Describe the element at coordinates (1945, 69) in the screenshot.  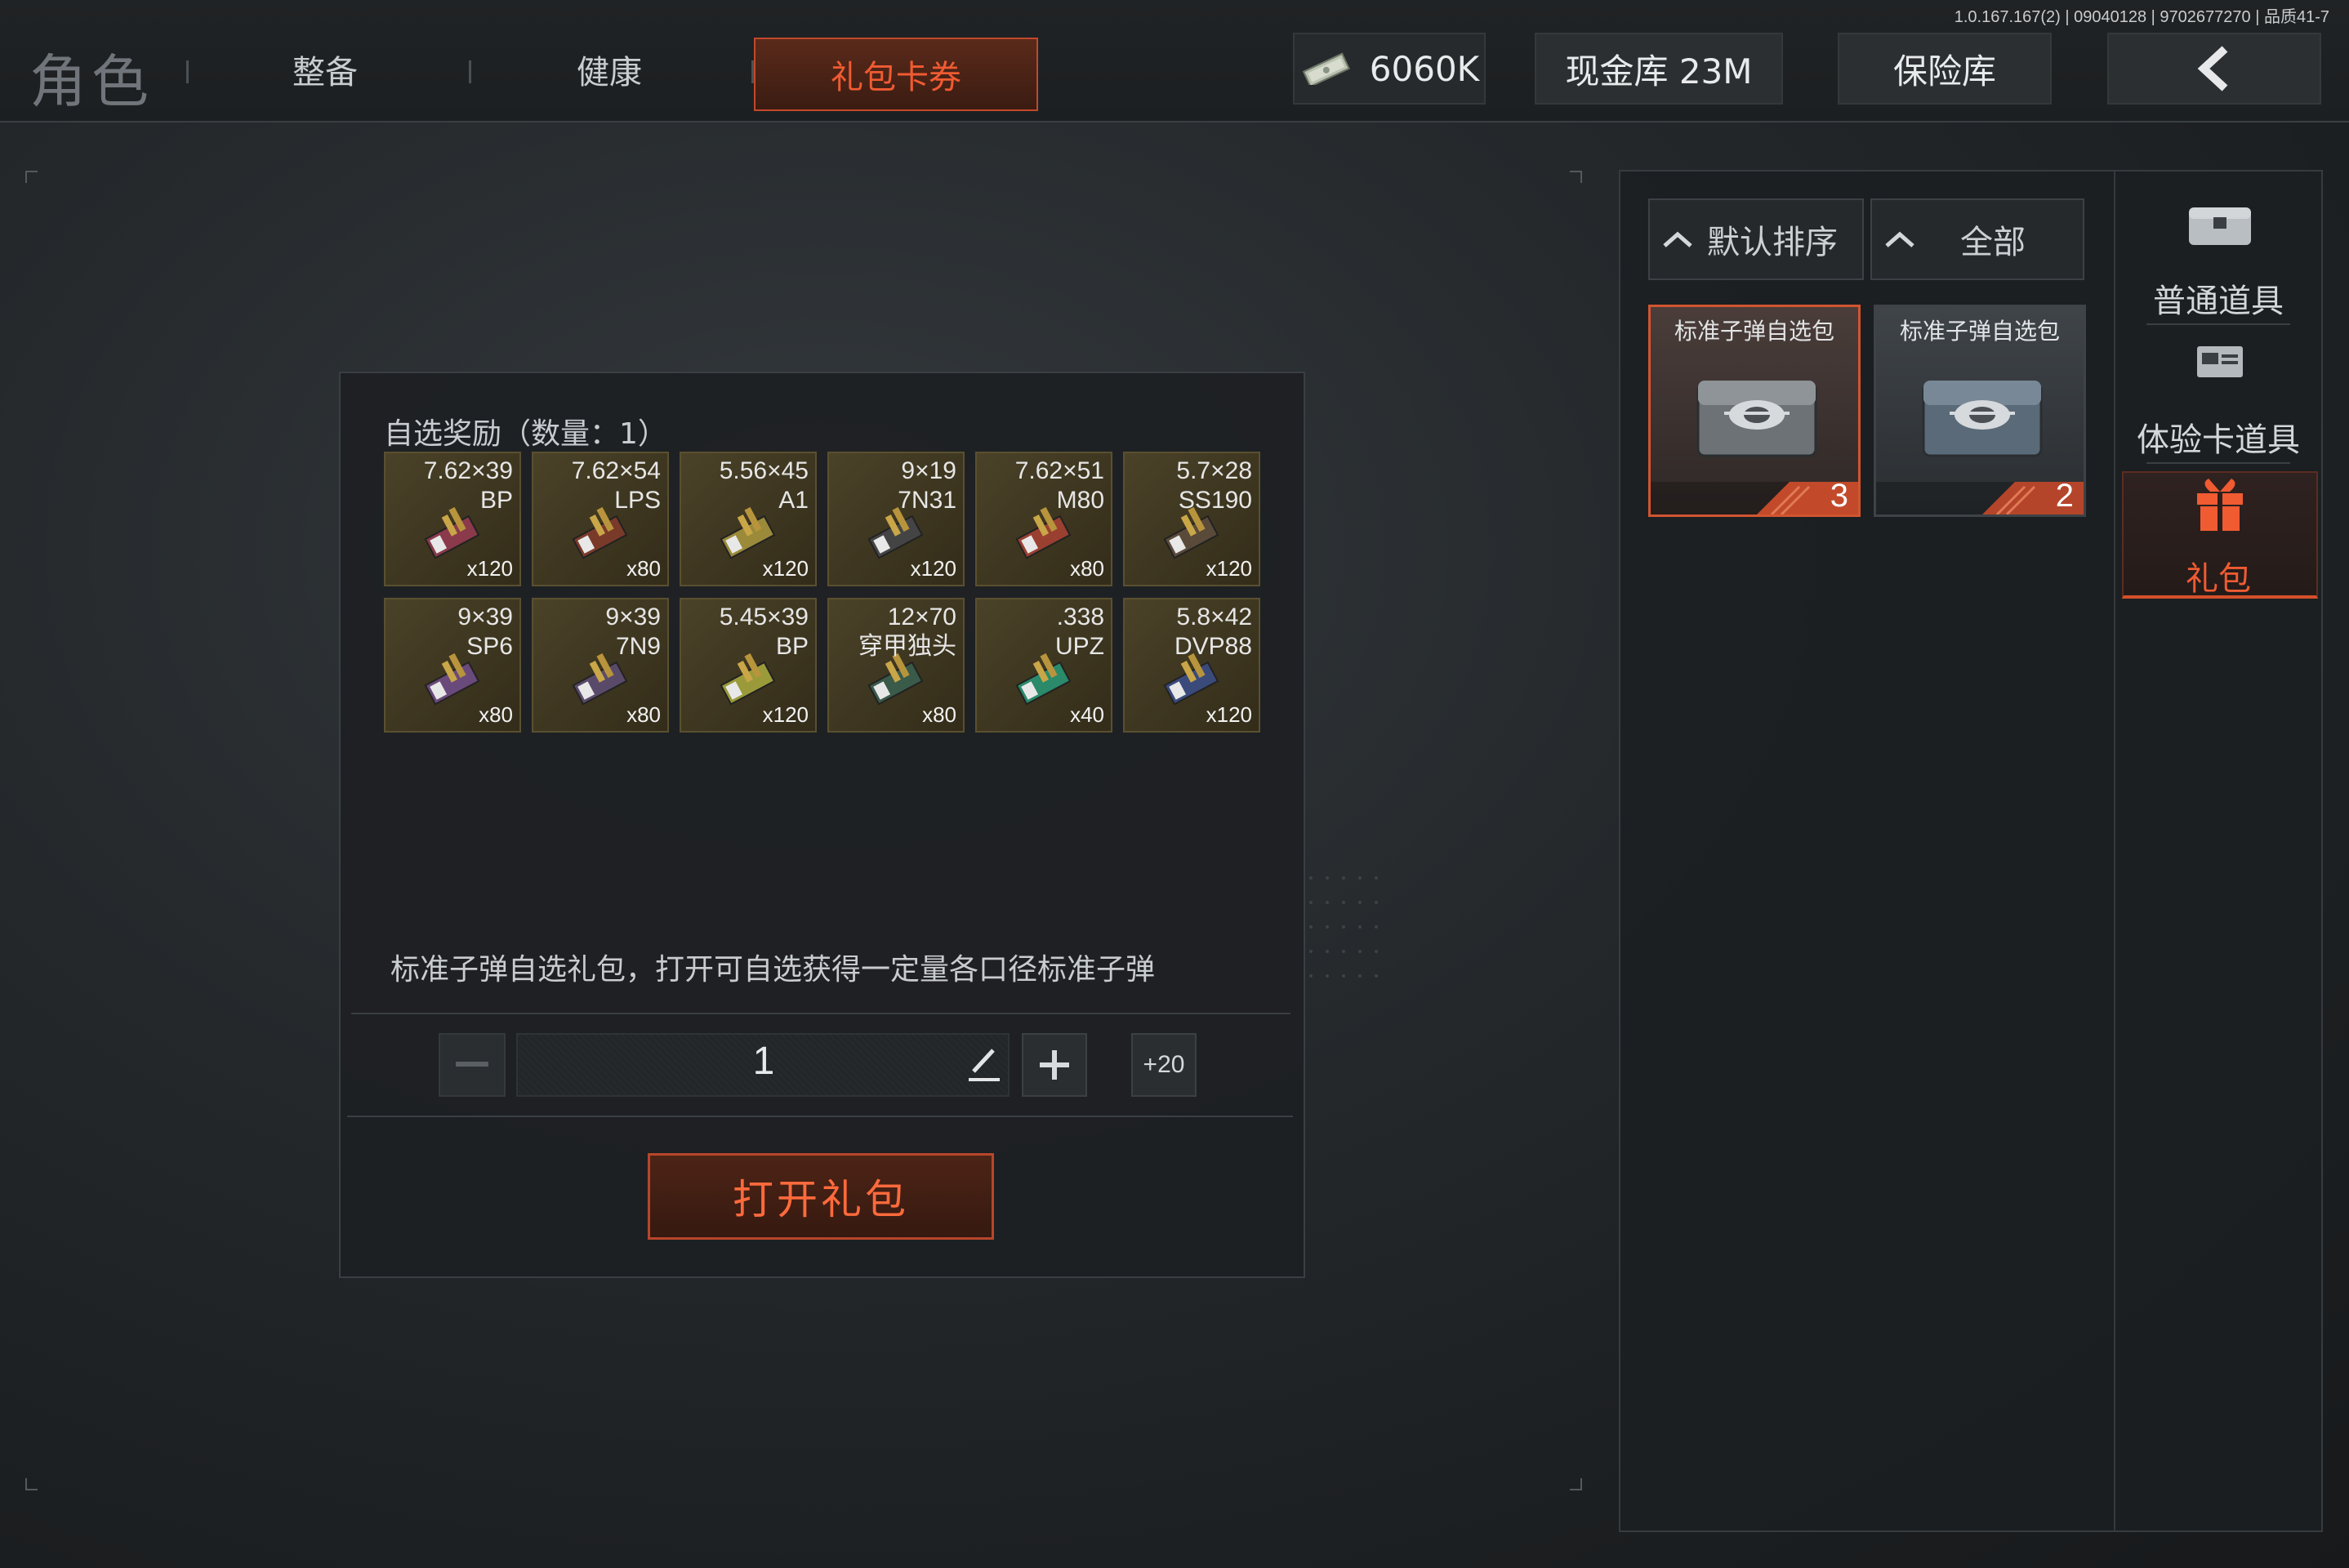
I see `safe-button: 保险库` at that location.